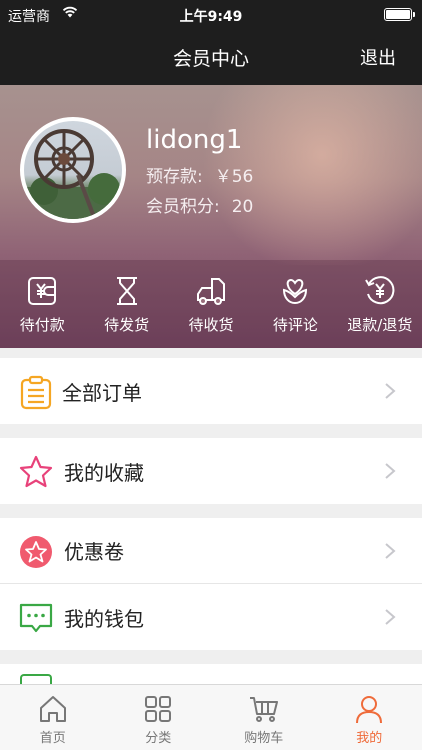  Describe the element at coordinates (127, 325) in the screenshot. I see `order-status-label: 待发货` at that location.